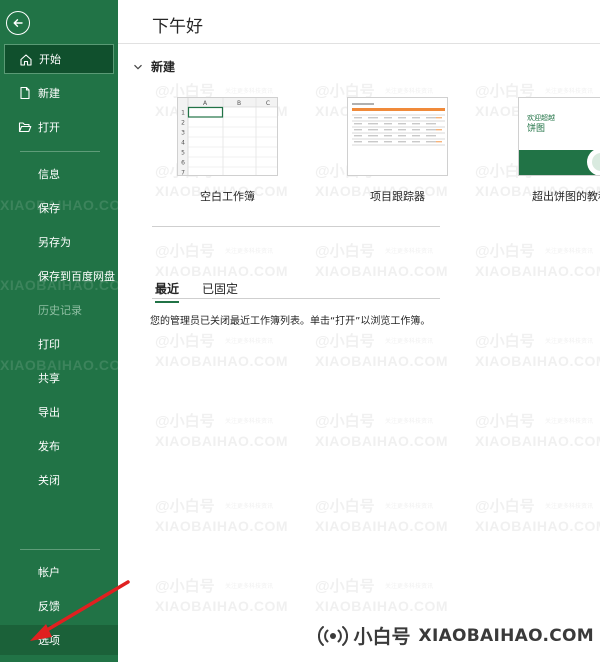 This screenshot has height=662, width=600. I want to click on broadcast-icon, so click(332, 635).